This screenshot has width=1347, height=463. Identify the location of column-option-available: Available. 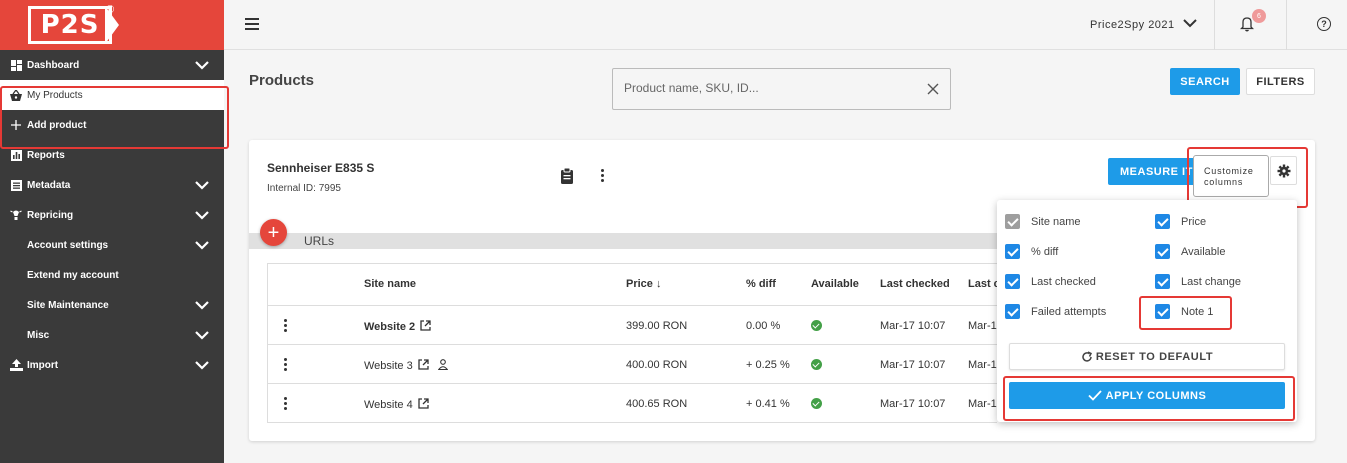
(1190, 251).